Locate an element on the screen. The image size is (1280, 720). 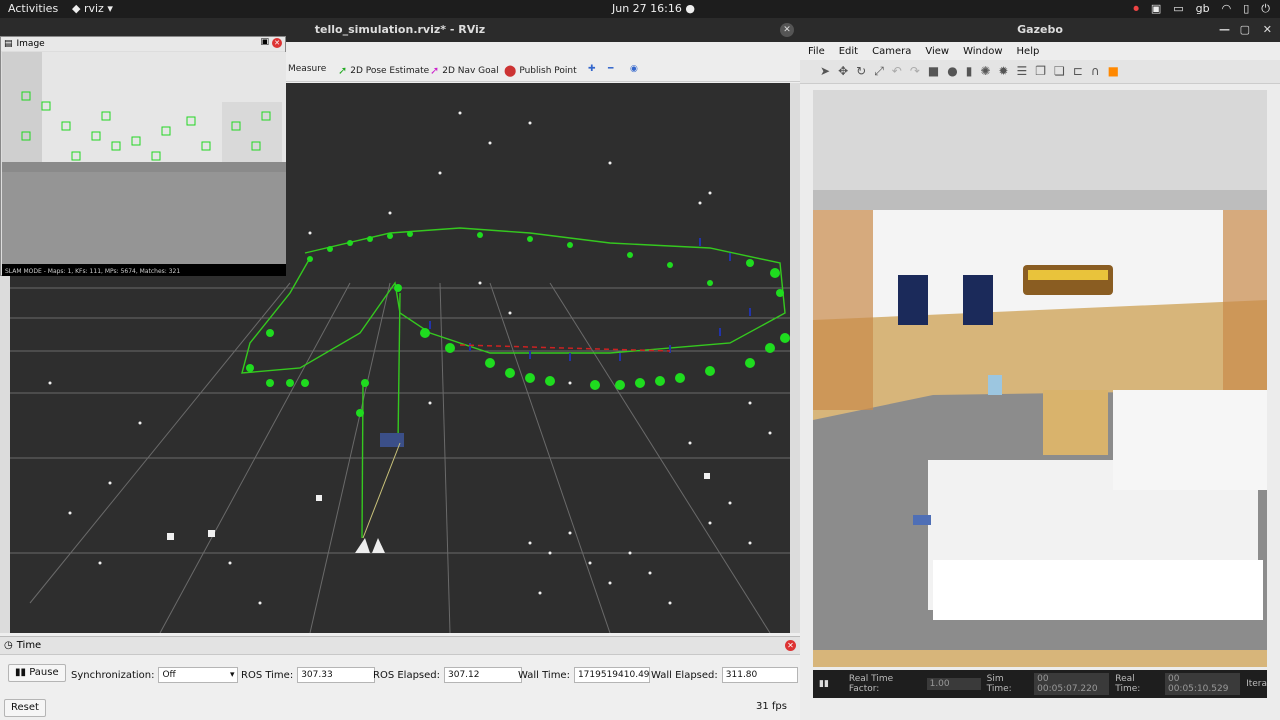
eye-icon: ◉ is located at coordinates (634, 69).